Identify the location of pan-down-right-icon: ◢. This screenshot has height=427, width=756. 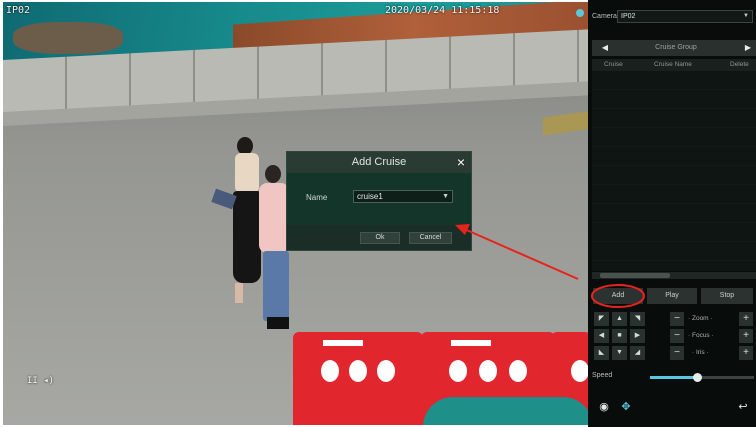
(637, 353).